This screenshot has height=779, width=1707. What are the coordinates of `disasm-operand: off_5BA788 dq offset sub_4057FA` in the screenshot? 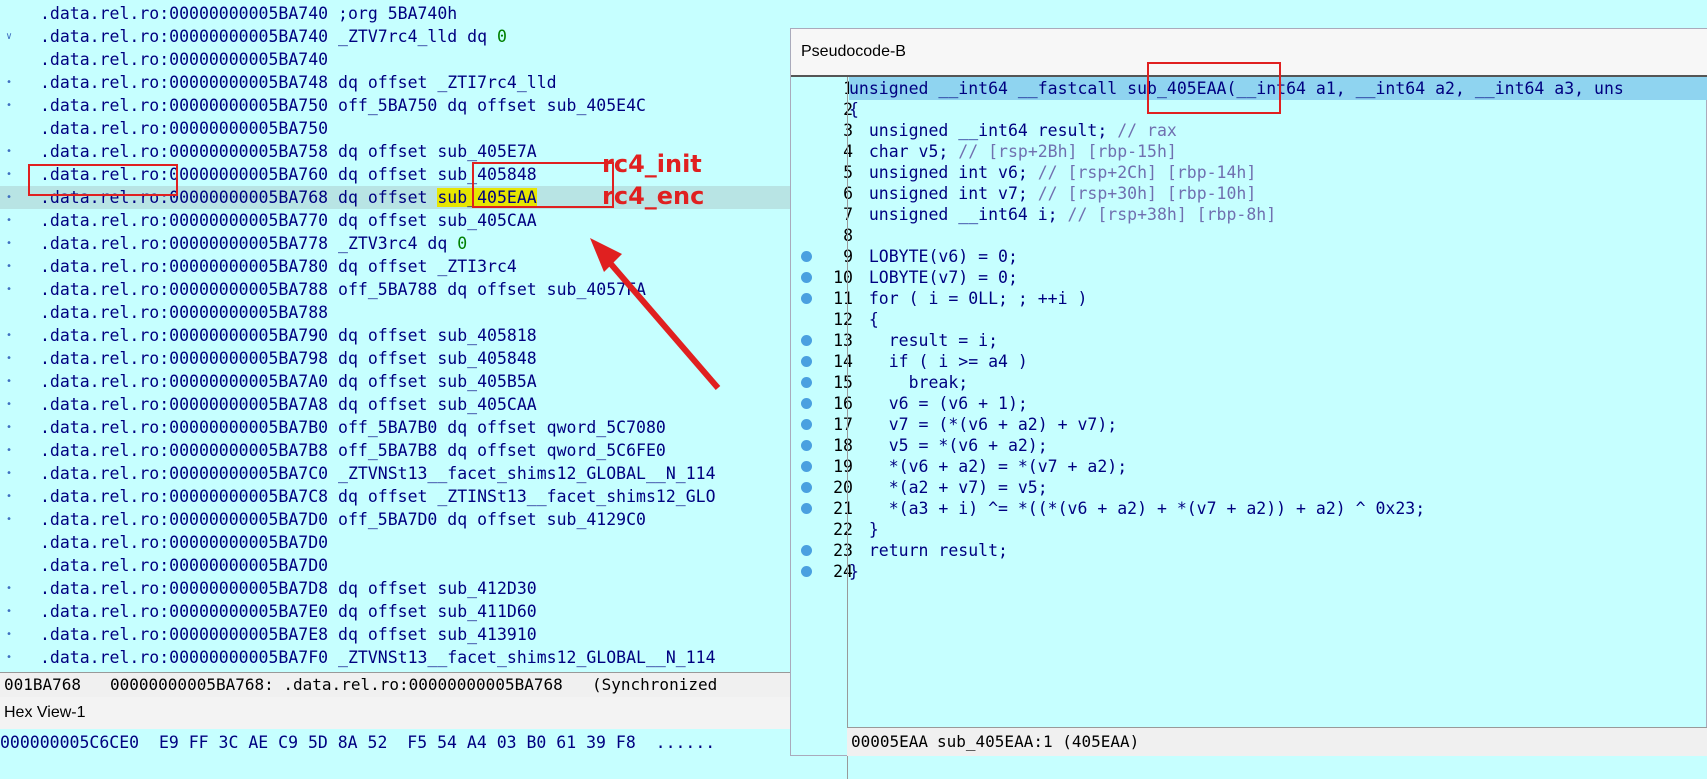 It's located at (487, 289).